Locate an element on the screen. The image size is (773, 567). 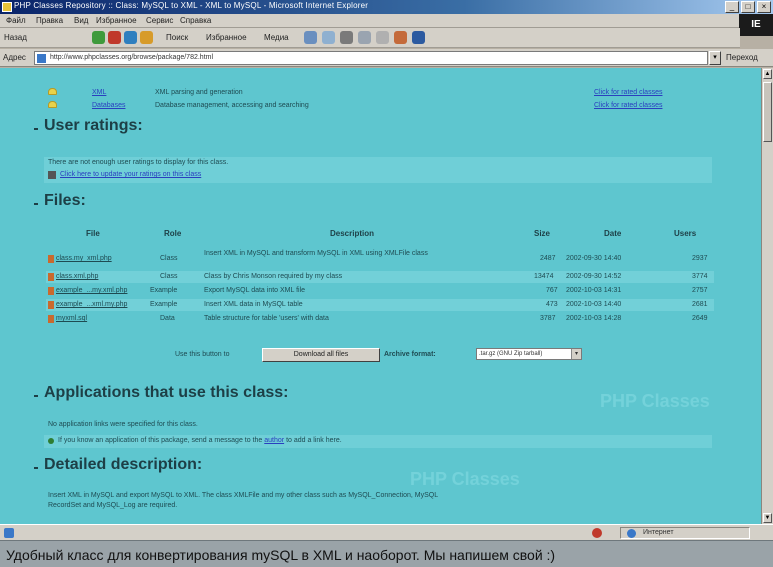
file-users: 2681 is located at coordinates (700, 304).